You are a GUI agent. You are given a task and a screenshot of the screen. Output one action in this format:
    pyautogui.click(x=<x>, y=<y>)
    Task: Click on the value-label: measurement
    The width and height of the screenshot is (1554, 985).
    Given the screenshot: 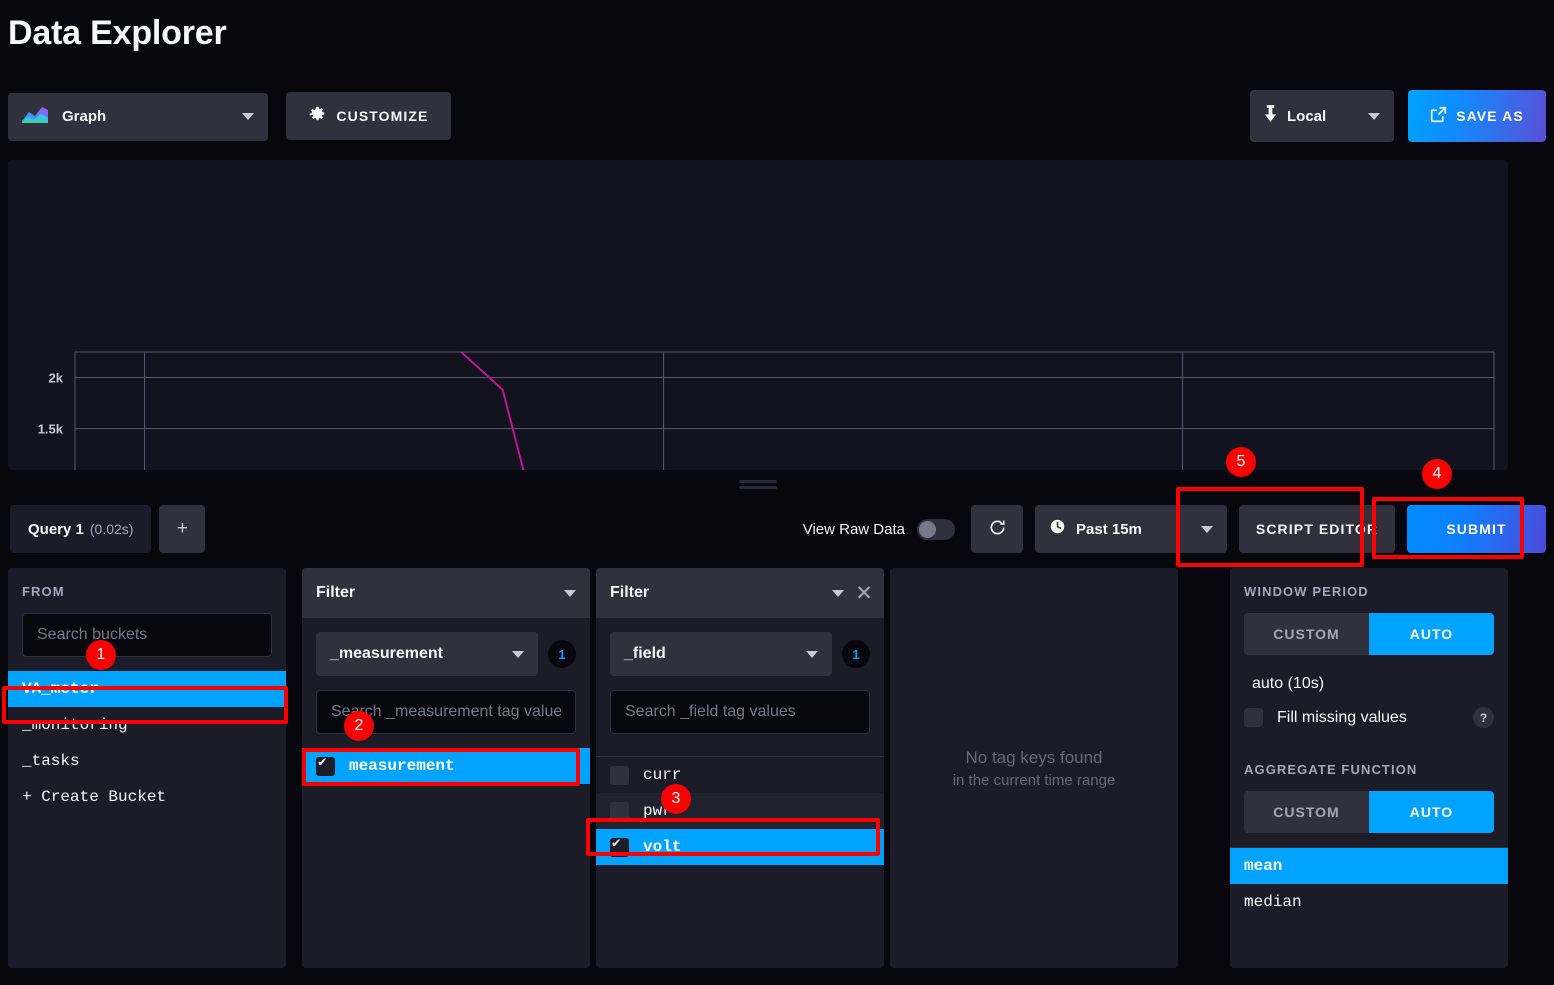 What is the action you would take?
    pyautogui.click(x=402, y=766)
    